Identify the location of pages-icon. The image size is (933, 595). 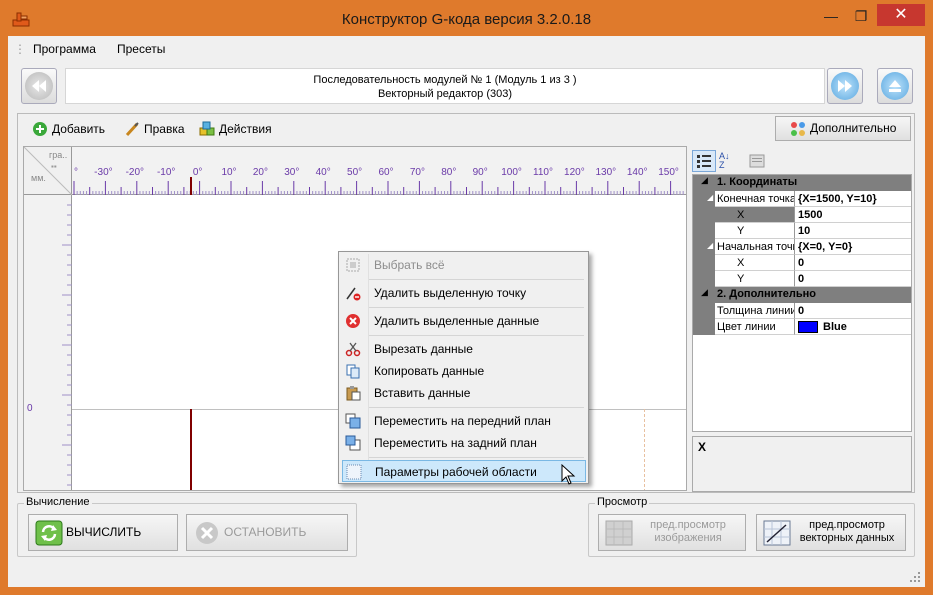
(757, 161).